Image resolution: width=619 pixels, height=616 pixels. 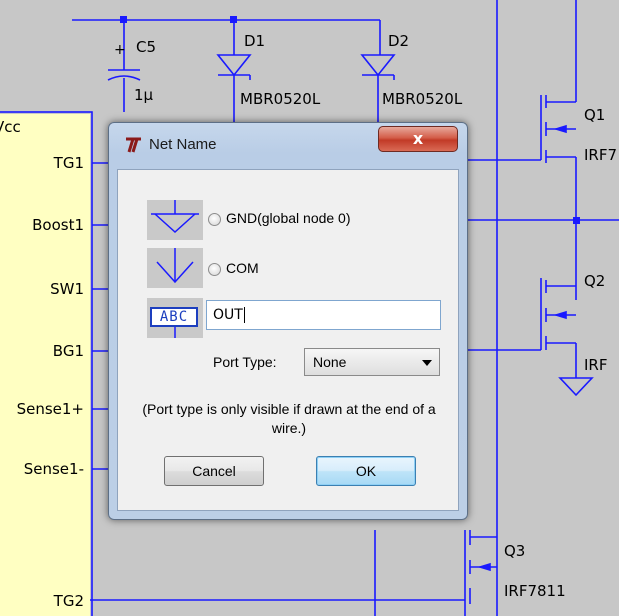 What do you see at coordinates (67, 289) in the screenshot?
I see `pin-label: SW1` at bounding box center [67, 289].